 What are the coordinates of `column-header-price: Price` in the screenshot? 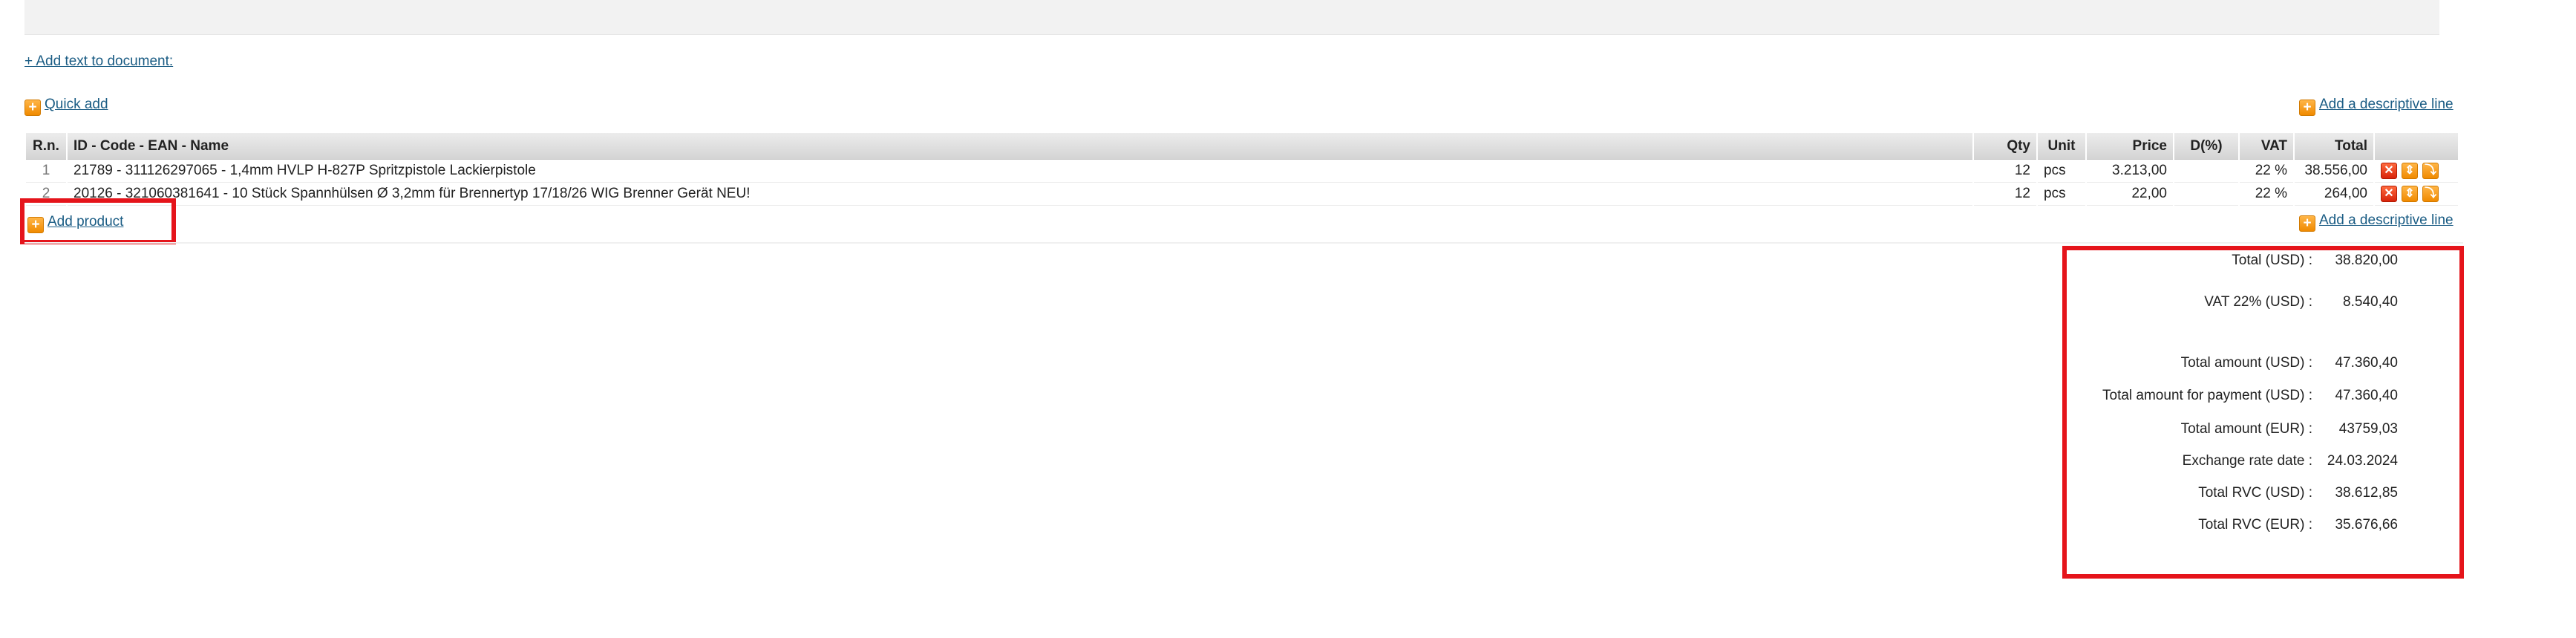 It's located at (2130, 146).